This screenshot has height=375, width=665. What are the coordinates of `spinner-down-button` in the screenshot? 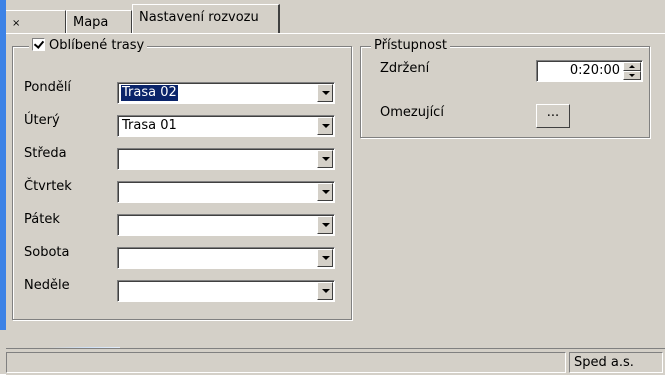 It's located at (632, 75).